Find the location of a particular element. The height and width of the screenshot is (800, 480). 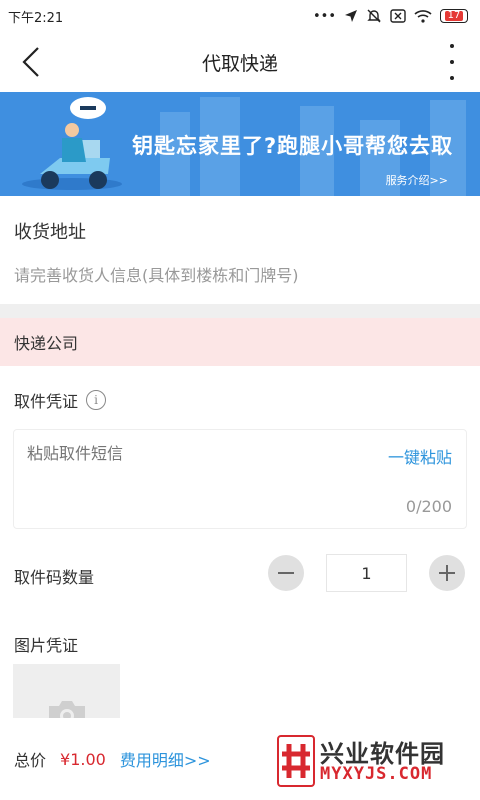

status-time: 下午2:21 is located at coordinates (36, 18).